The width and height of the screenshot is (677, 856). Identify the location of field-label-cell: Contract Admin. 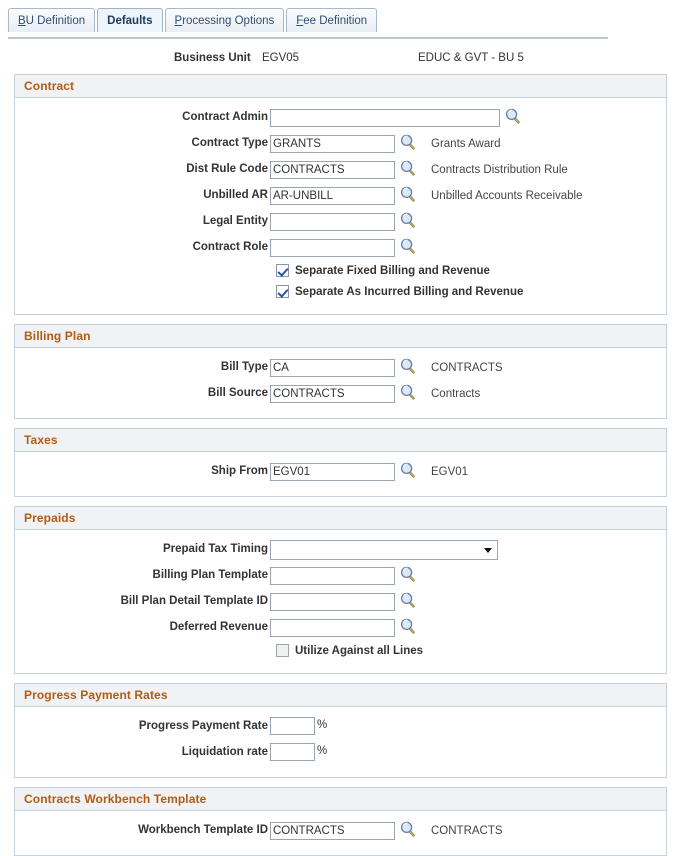
(141, 117).